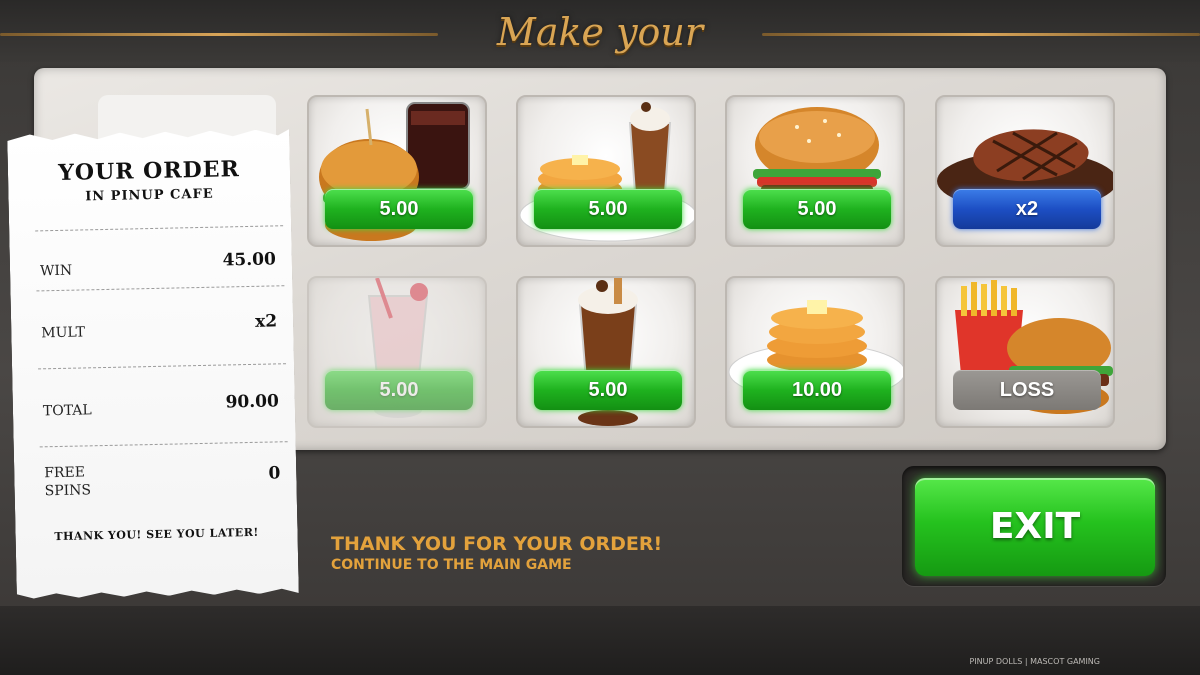 This screenshot has height=675, width=1200. What do you see at coordinates (397, 352) in the screenshot?
I see `menu-tile-strawberry-shake: 5.00` at bounding box center [397, 352].